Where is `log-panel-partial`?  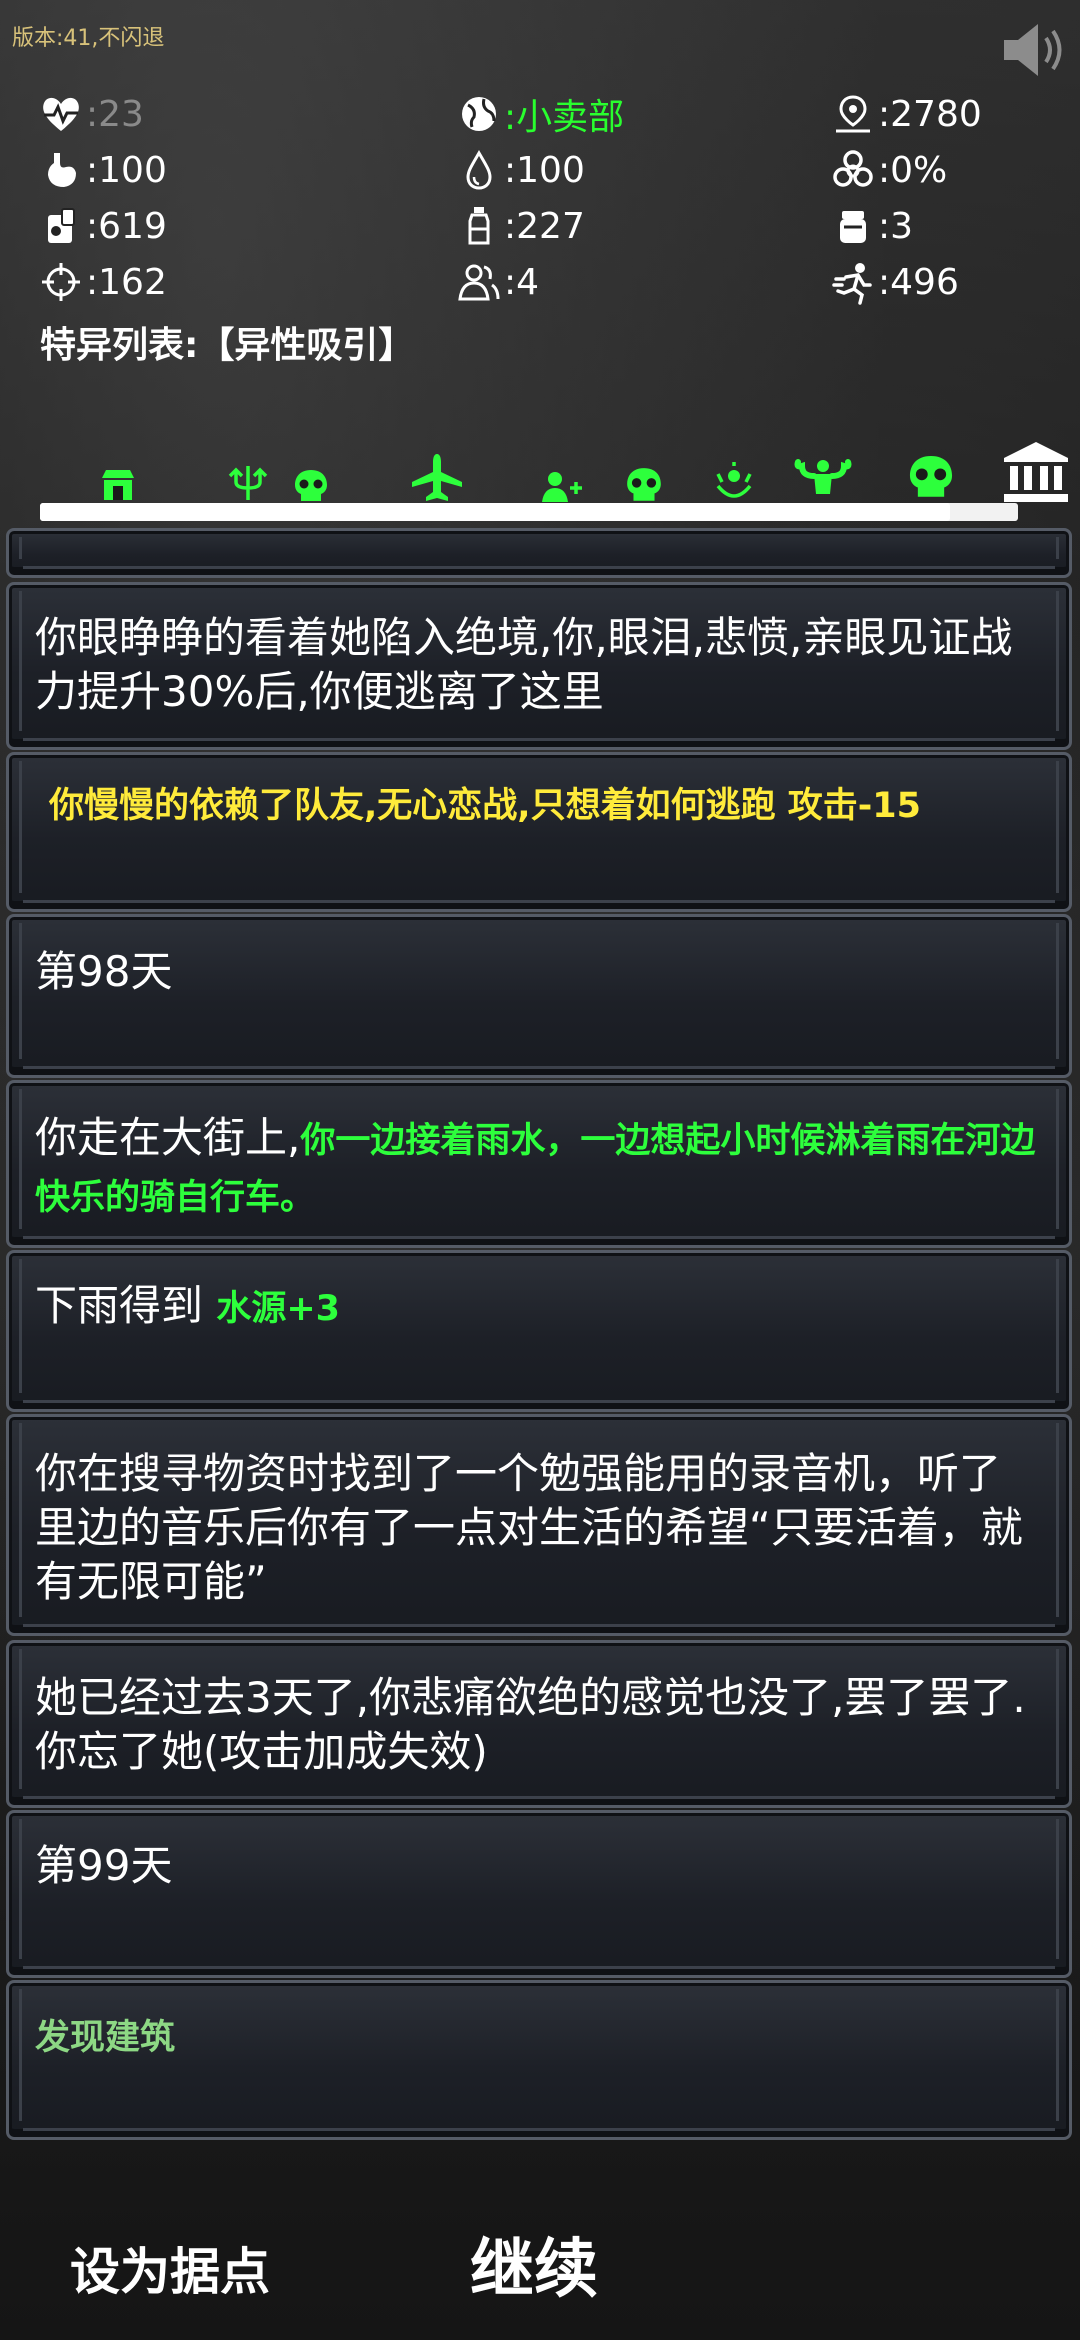 log-panel-partial is located at coordinates (539, 553).